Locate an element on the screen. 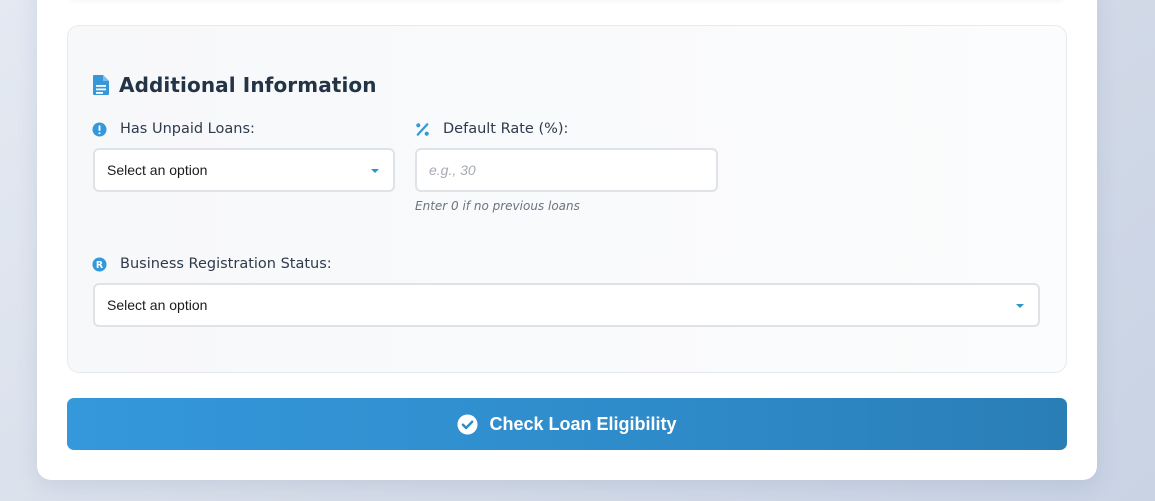 This screenshot has width=1155, height=501. svg-text: R is located at coordinates (100, 264).